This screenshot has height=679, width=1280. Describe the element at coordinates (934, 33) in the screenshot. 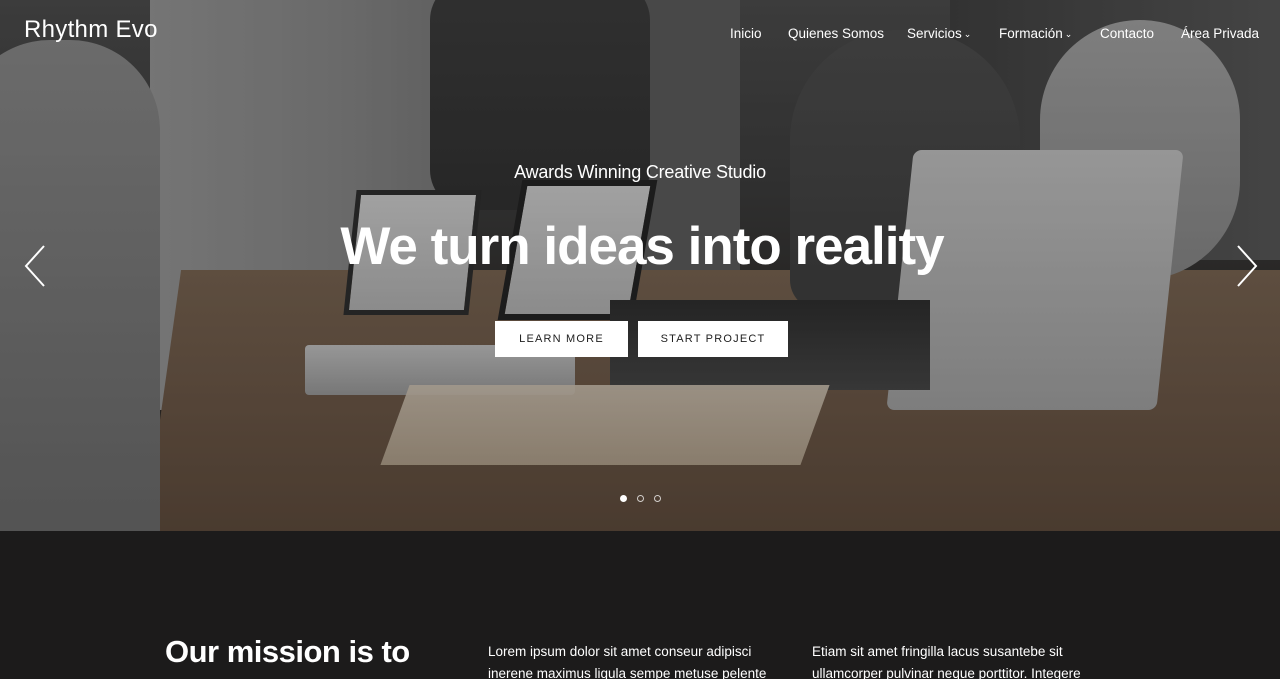

I see `nav-item-label: Servicios` at that location.